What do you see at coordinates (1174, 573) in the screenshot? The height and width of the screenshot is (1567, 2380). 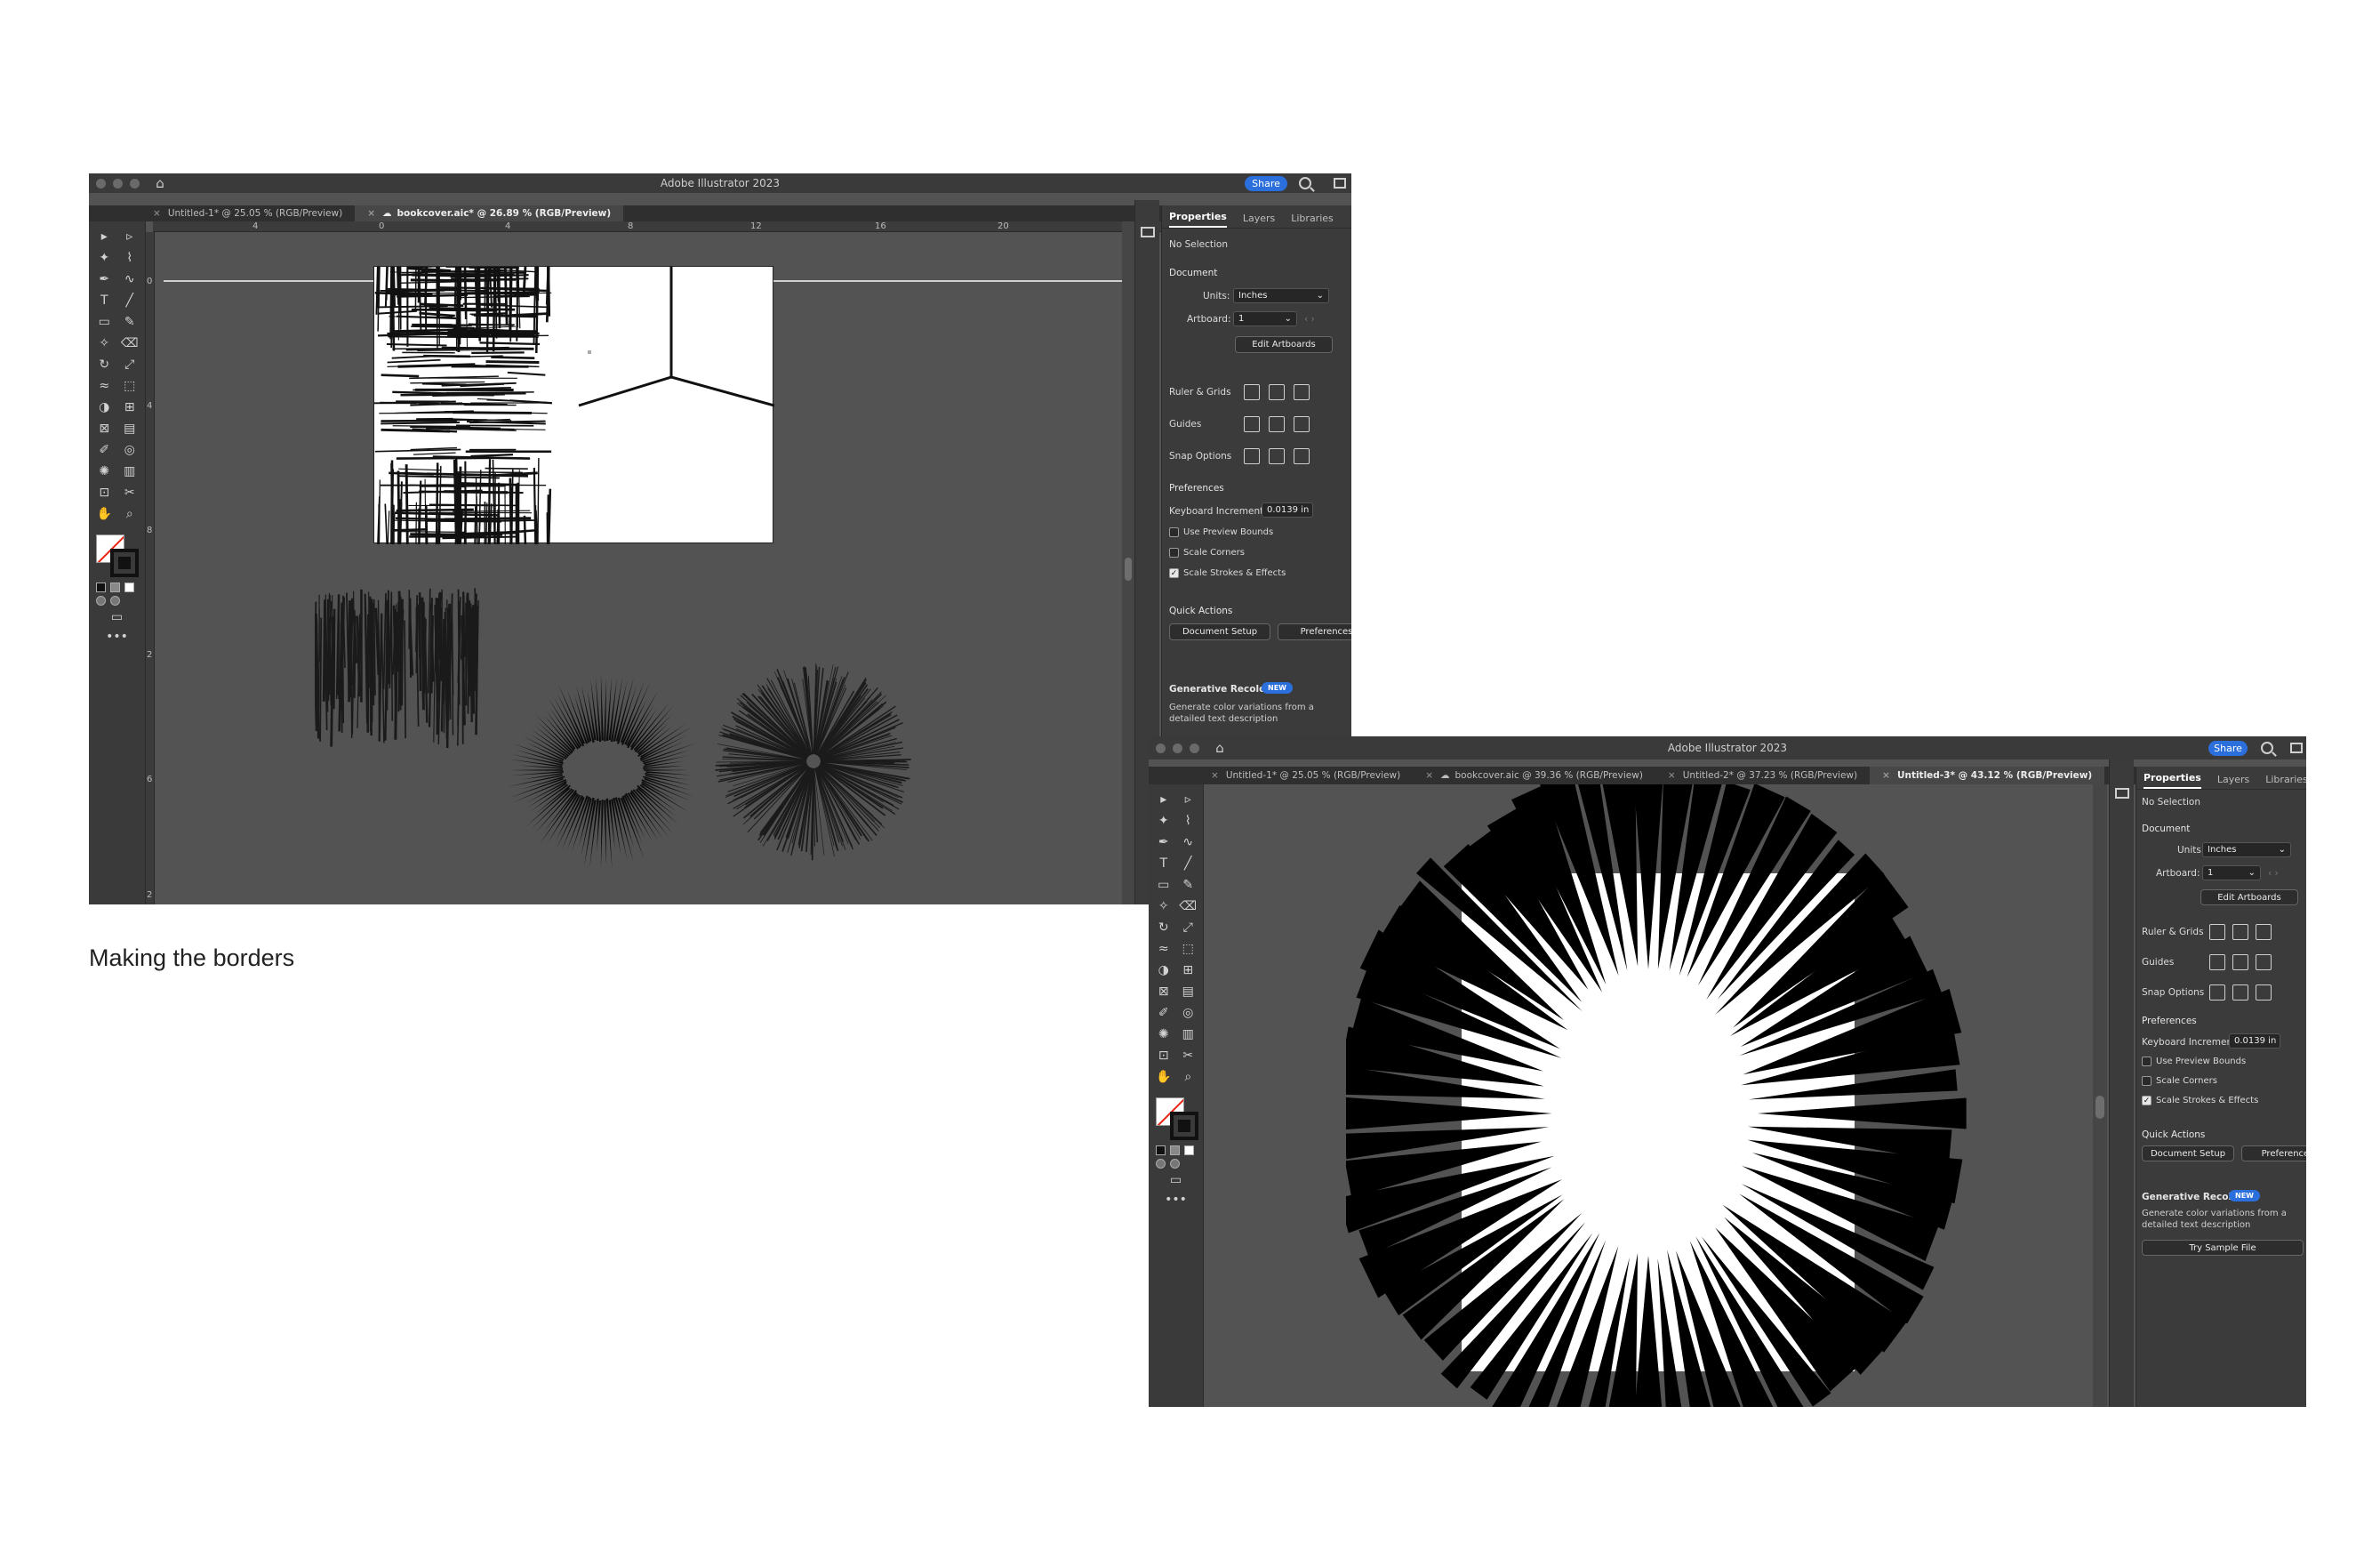 I see `checkbox-box: ✓` at bounding box center [1174, 573].